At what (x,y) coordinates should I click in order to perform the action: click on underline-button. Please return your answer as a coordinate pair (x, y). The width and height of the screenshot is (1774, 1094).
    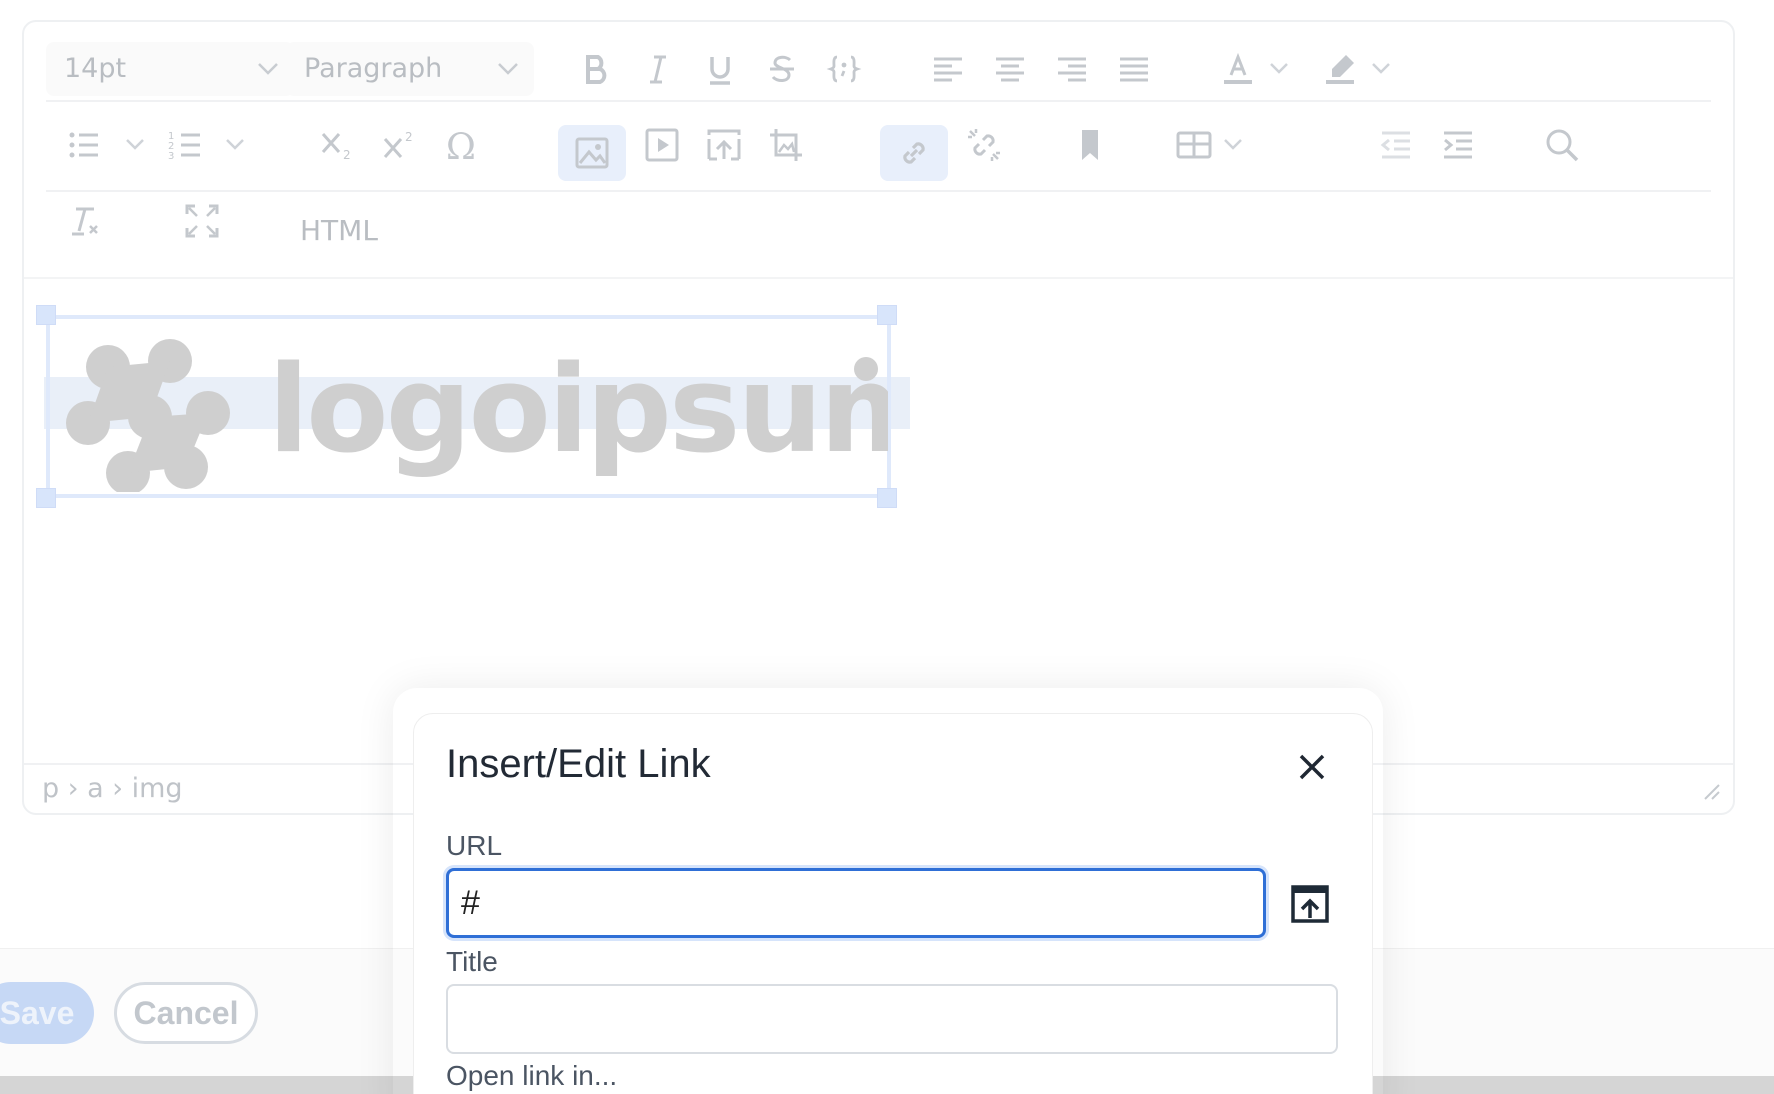
    Looking at the image, I should click on (720, 69).